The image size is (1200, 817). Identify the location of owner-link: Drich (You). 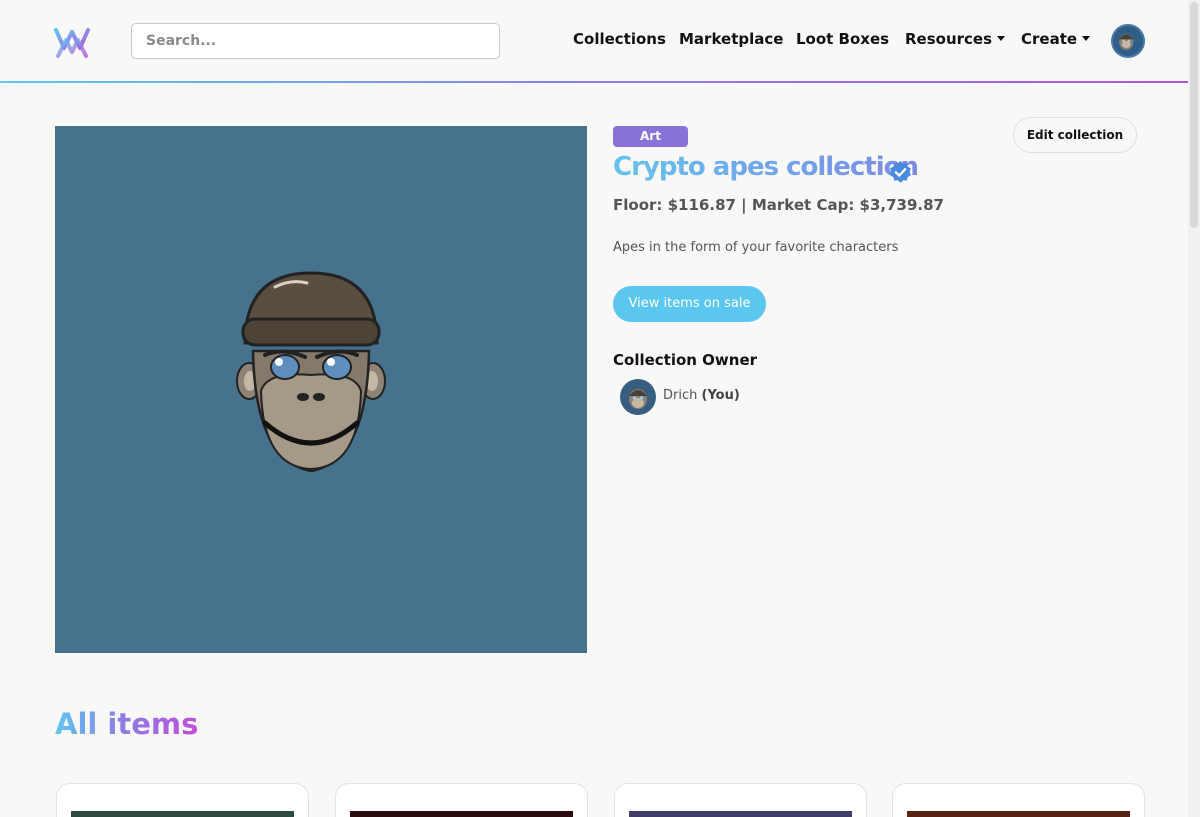
(701, 395).